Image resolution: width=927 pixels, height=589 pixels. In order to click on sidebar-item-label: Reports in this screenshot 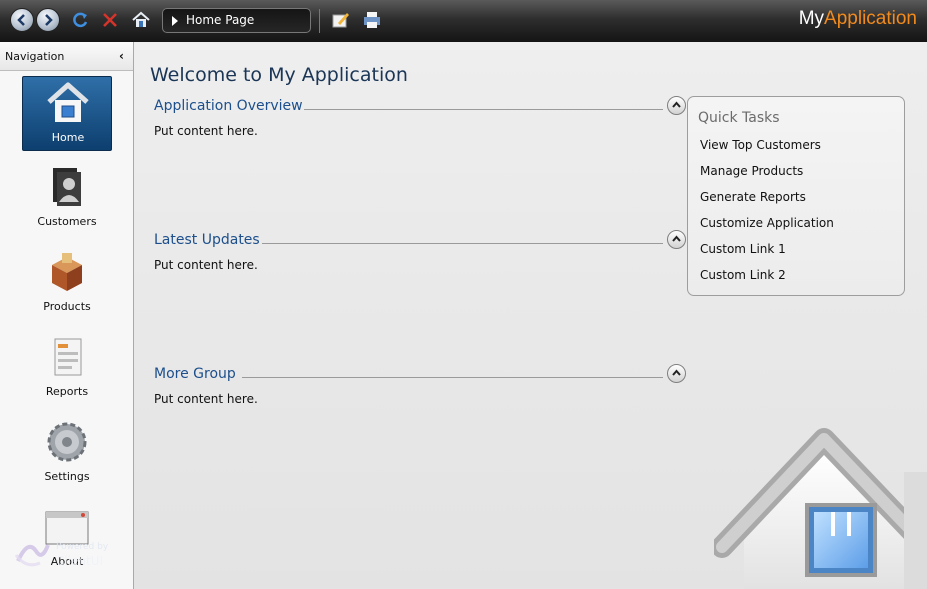, I will do `click(67, 391)`.